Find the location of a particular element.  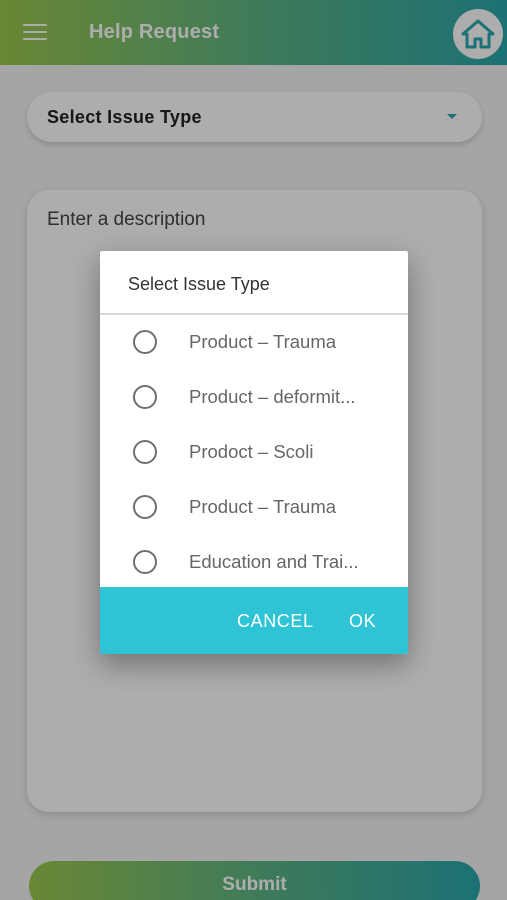

dialog-action-bar: CANCEL OK is located at coordinates (254, 620).